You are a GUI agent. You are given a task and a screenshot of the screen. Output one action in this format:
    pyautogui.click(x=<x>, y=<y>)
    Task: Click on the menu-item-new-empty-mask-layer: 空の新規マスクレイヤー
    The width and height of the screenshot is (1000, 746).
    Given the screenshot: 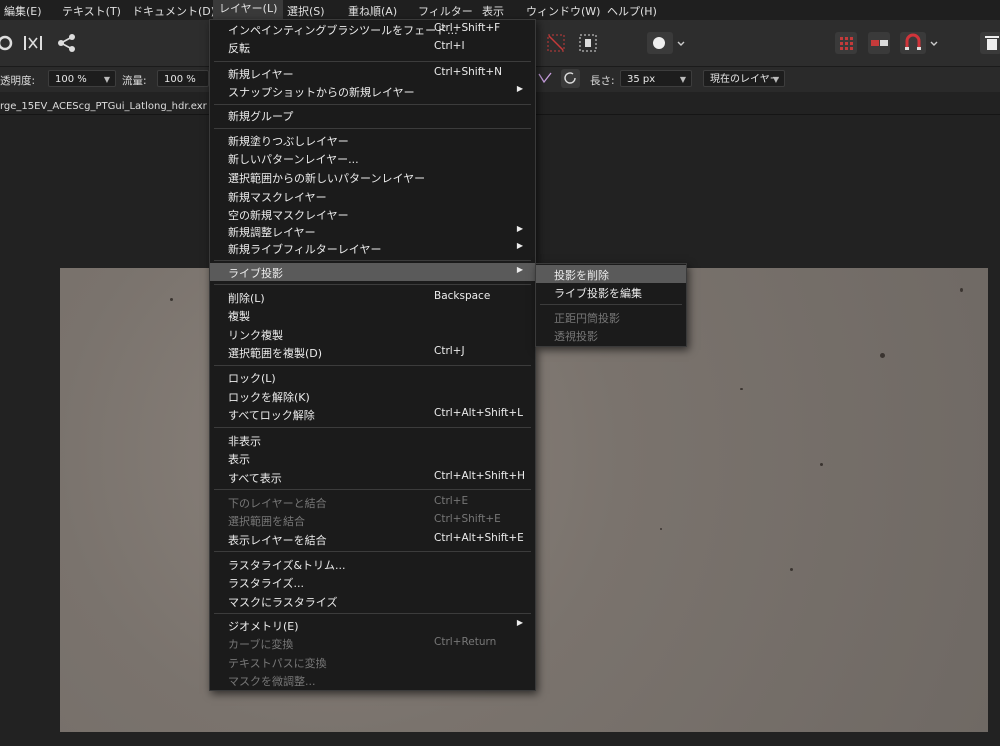 What is the action you would take?
    pyautogui.click(x=372, y=214)
    